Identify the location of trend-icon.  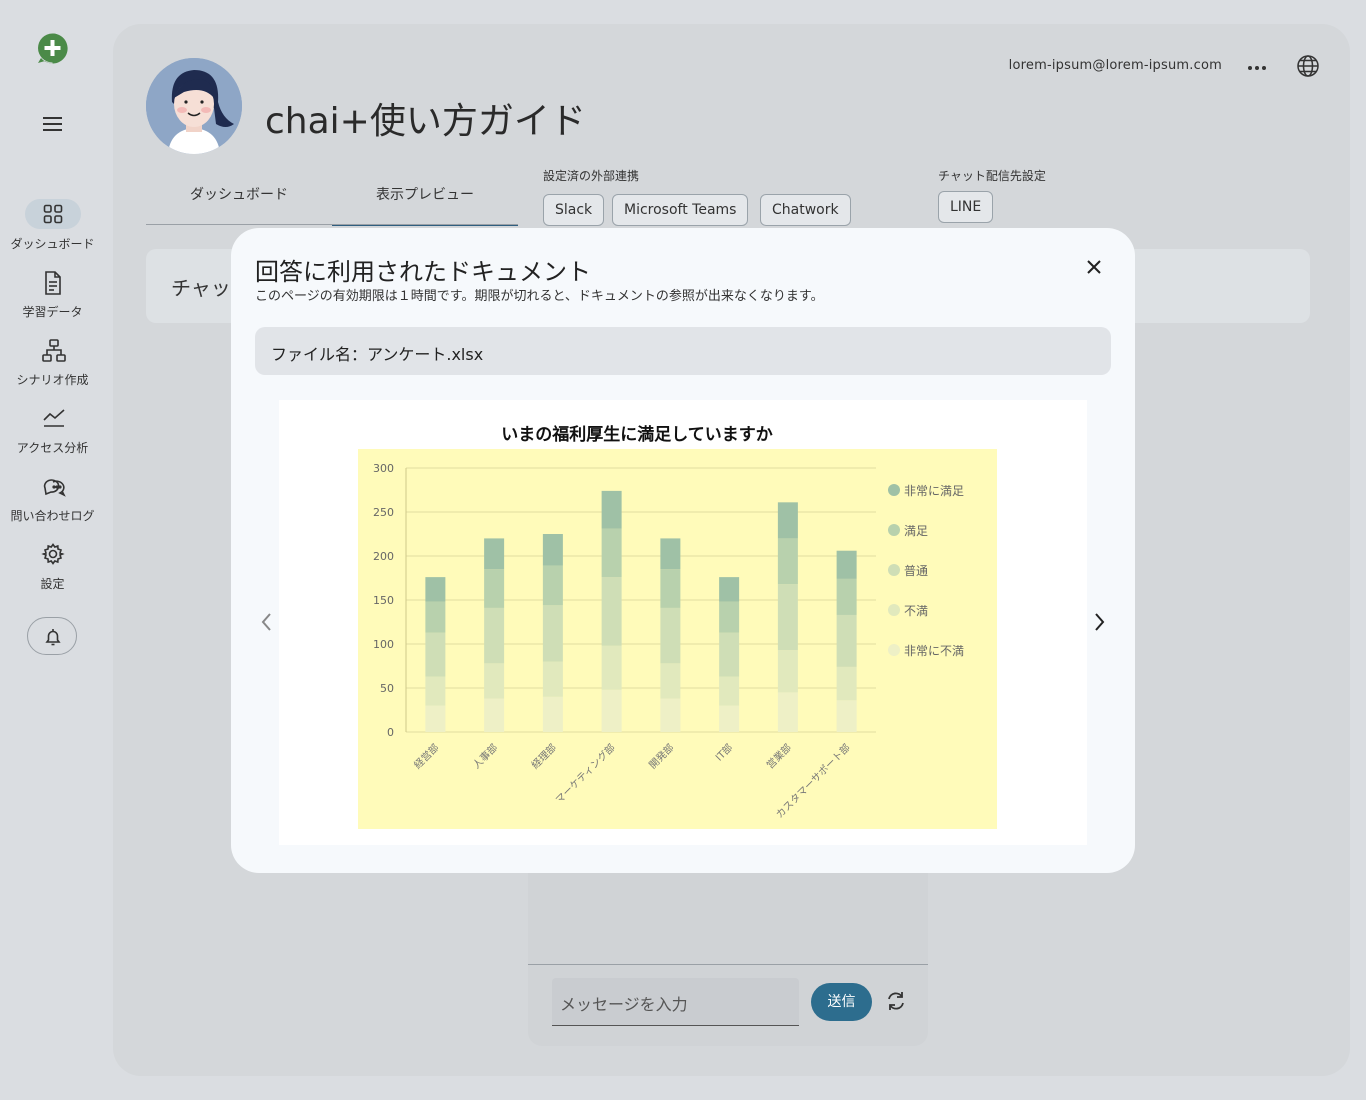
(53, 418).